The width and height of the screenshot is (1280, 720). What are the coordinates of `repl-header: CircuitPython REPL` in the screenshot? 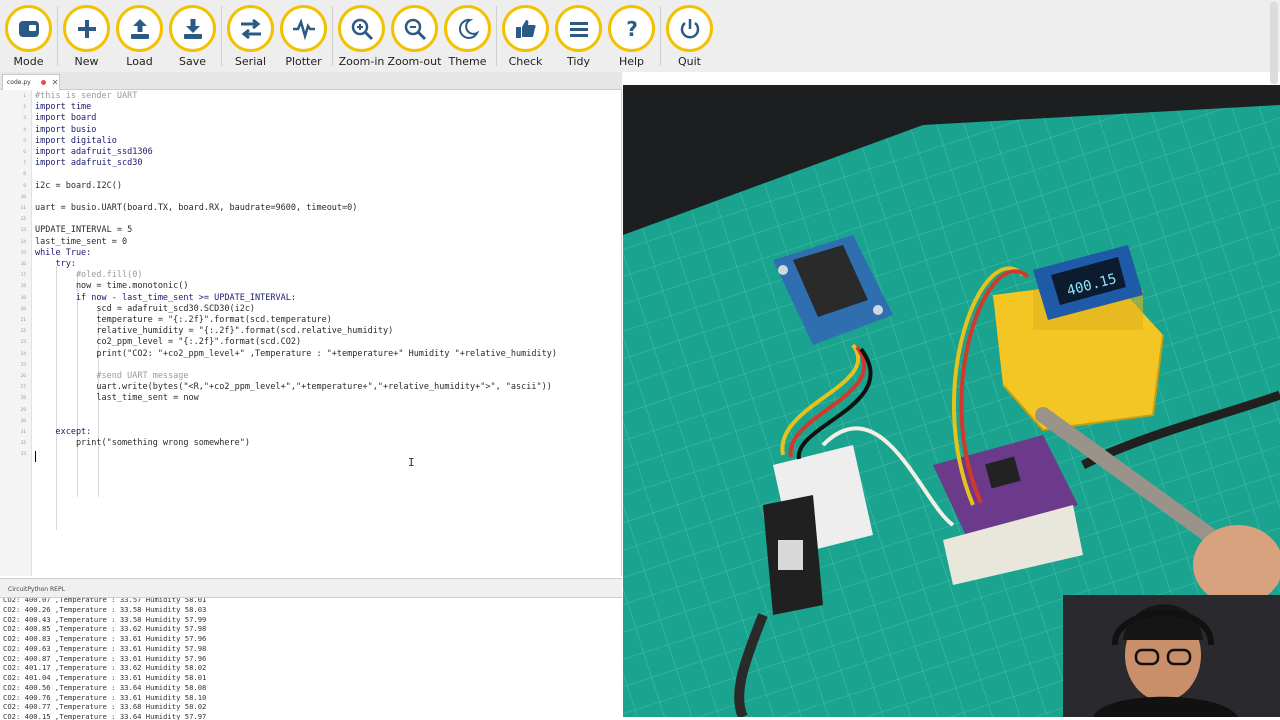 It's located at (311, 588).